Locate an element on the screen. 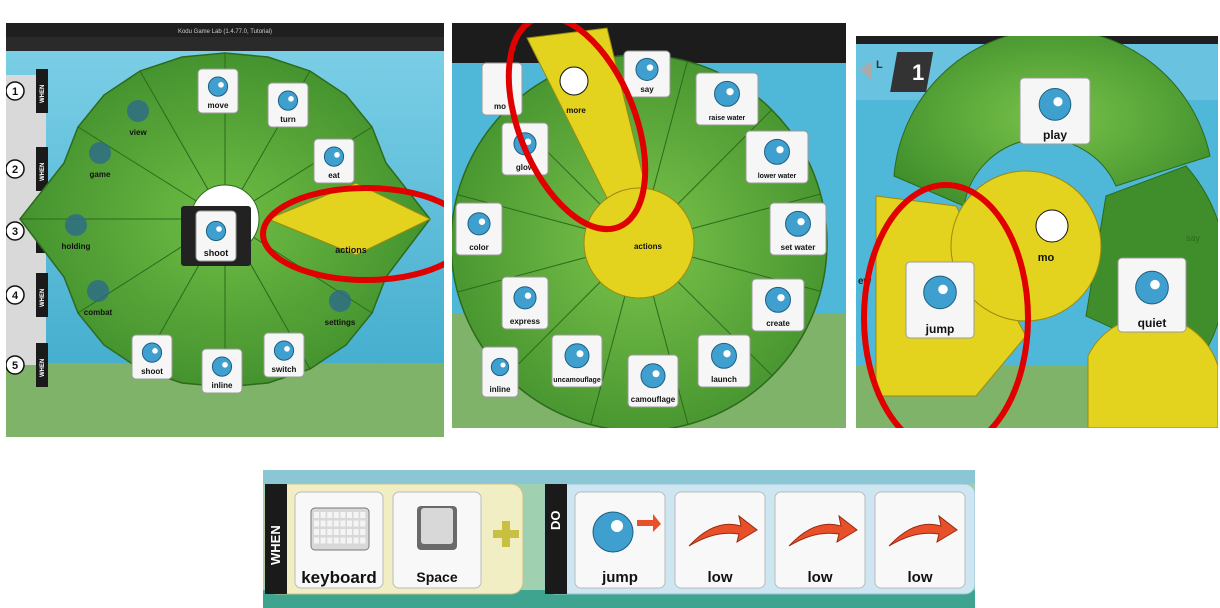 The height and width of the screenshot is (608, 1220). view-label: view is located at coordinates (138, 132).